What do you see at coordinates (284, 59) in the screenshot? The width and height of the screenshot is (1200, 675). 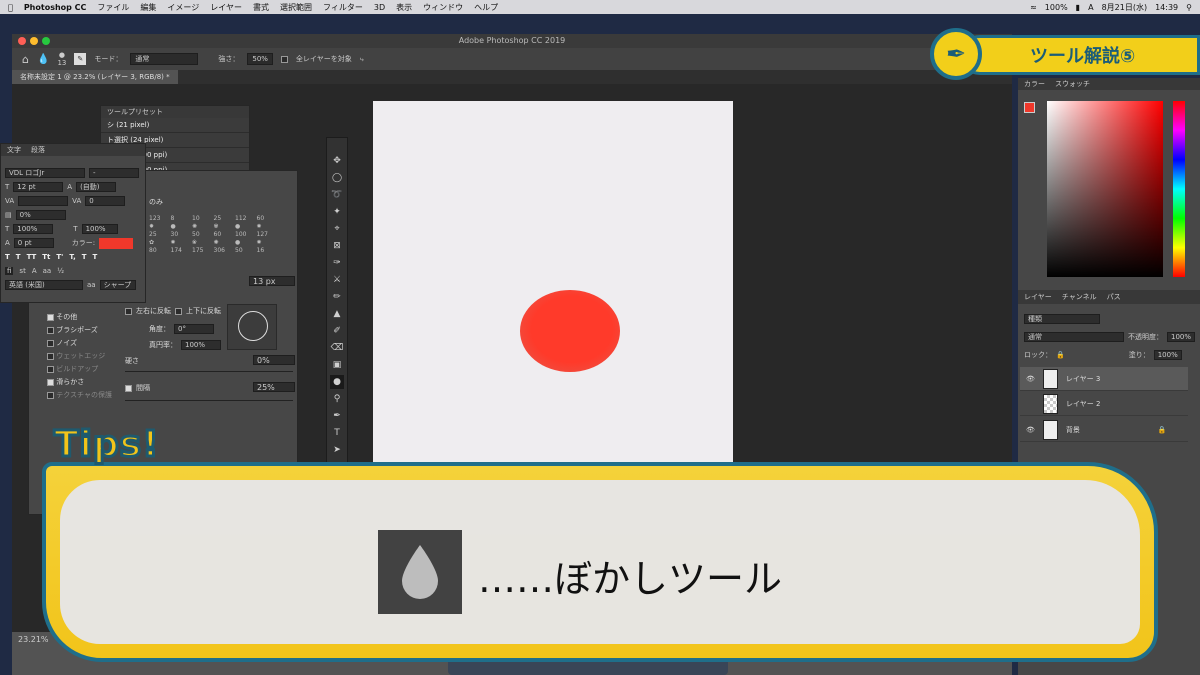 I see `all-layers-checkbox` at bounding box center [284, 59].